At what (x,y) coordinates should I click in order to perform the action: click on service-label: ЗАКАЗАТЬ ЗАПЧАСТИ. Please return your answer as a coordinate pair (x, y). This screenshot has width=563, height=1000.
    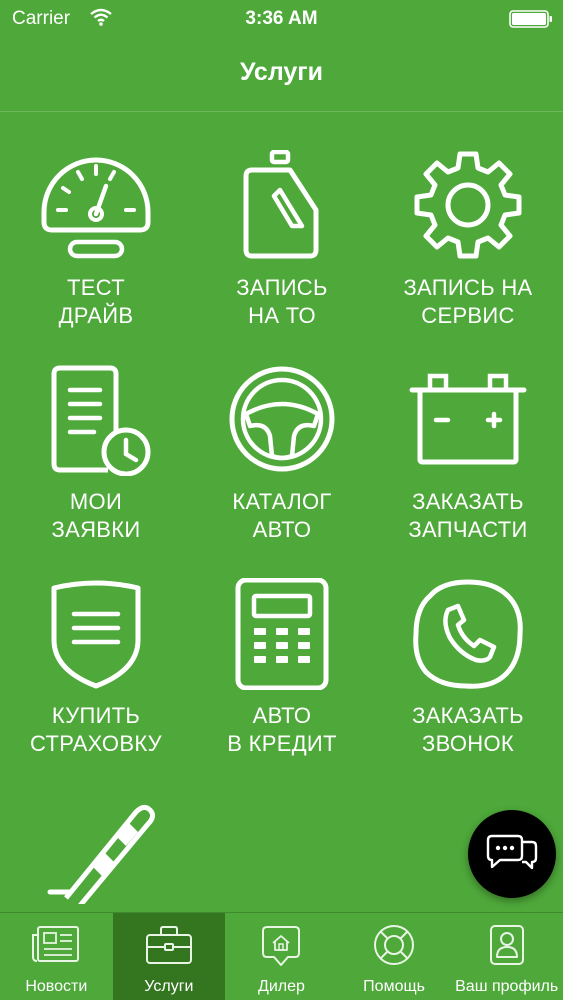
    Looking at the image, I should click on (468, 515).